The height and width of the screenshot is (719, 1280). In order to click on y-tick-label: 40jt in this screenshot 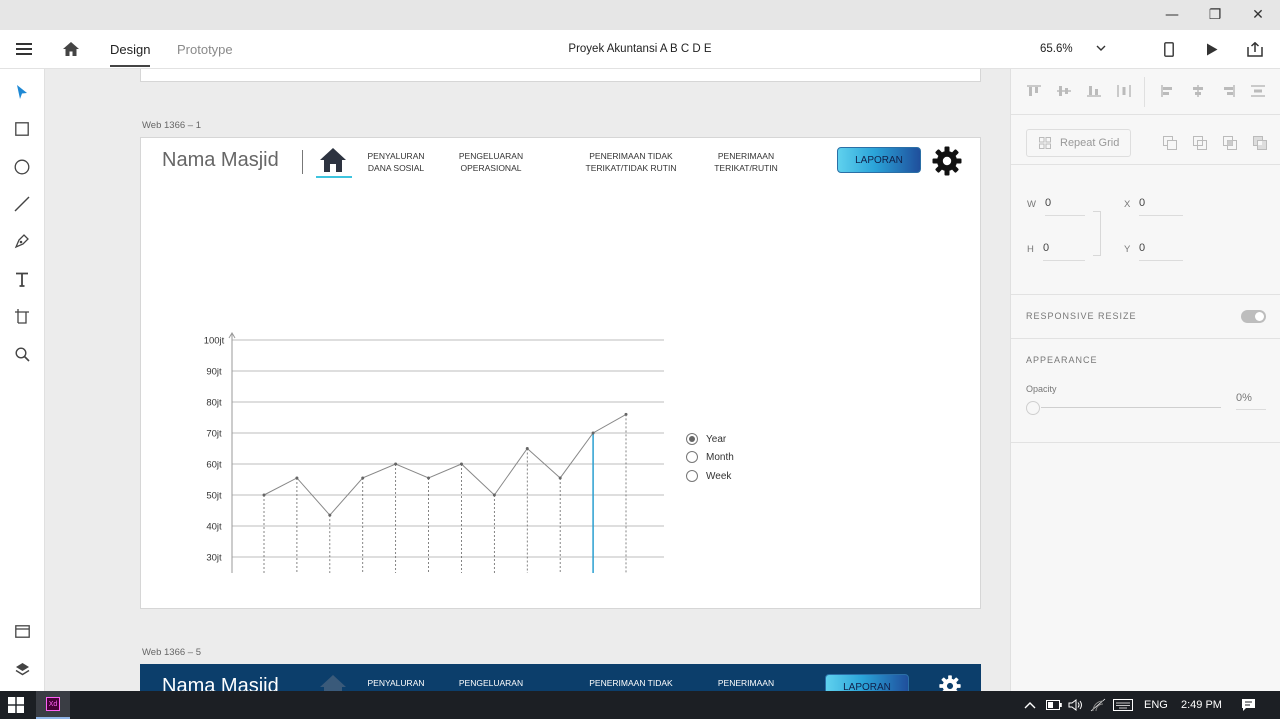, I will do `click(214, 527)`.